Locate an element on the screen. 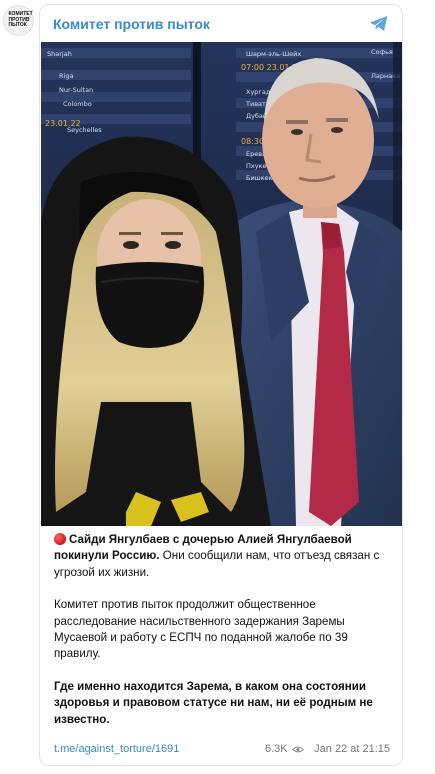  board-text-6: Шарм-эль-Шейх is located at coordinates (273, 54).